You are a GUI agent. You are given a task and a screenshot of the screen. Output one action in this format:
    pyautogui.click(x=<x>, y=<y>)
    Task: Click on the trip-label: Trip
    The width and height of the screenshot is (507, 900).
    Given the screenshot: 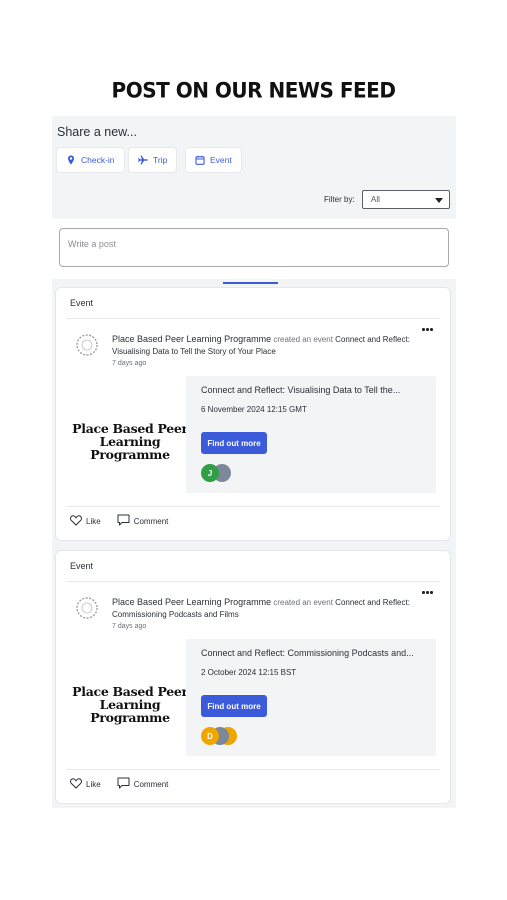 What is the action you would take?
    pyautogui.click(x=160, y=160)
    